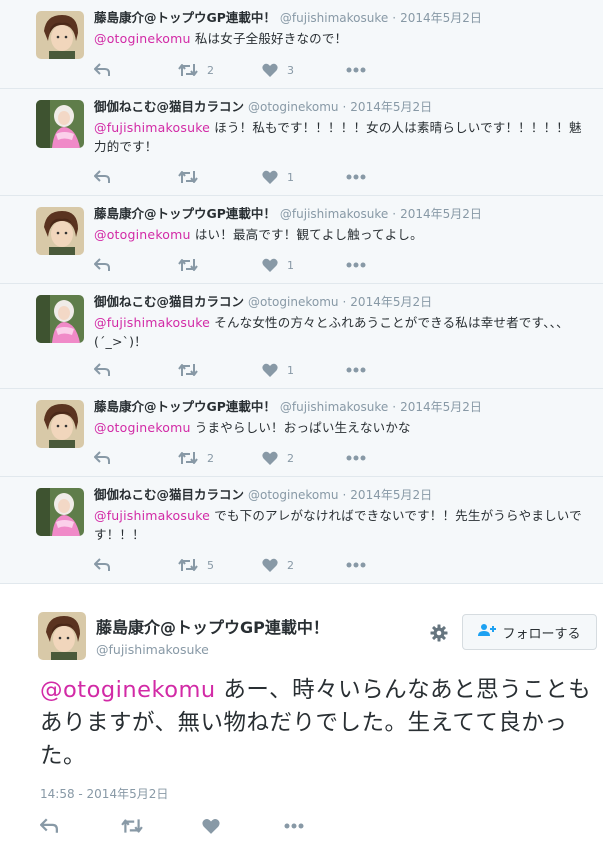 Image resolution: width=603 pixels, height=868 pixels. I want to click on retweet-count: 2, so click(210, 70).